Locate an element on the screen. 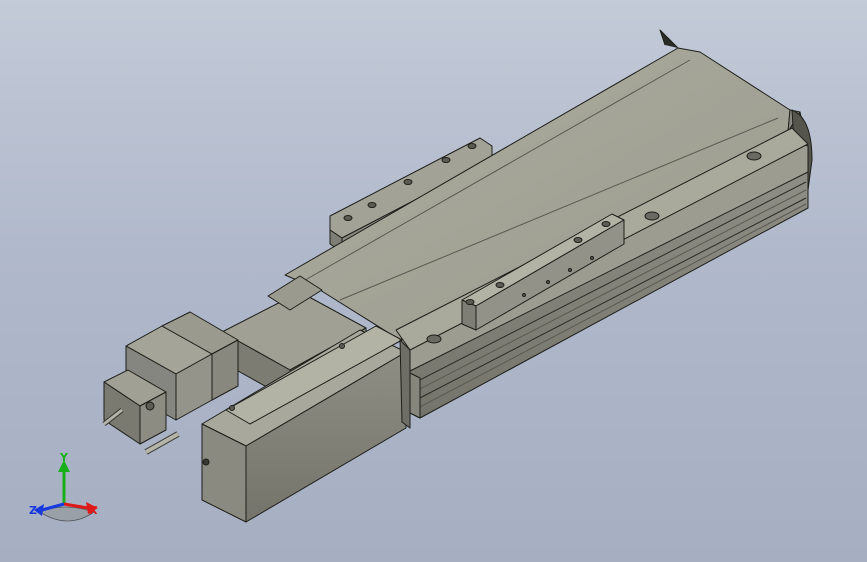 This screenshot has height=562, width=867. triad-x-label: X is located at coordinates (93, 510).